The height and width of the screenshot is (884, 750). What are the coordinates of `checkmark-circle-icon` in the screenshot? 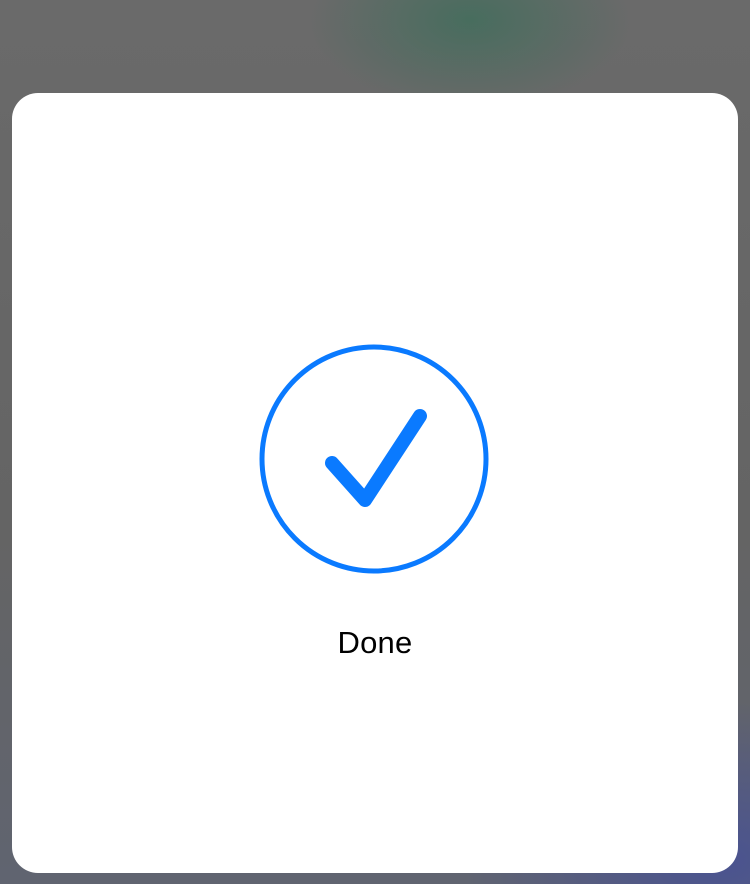 It's located at (374, 459).